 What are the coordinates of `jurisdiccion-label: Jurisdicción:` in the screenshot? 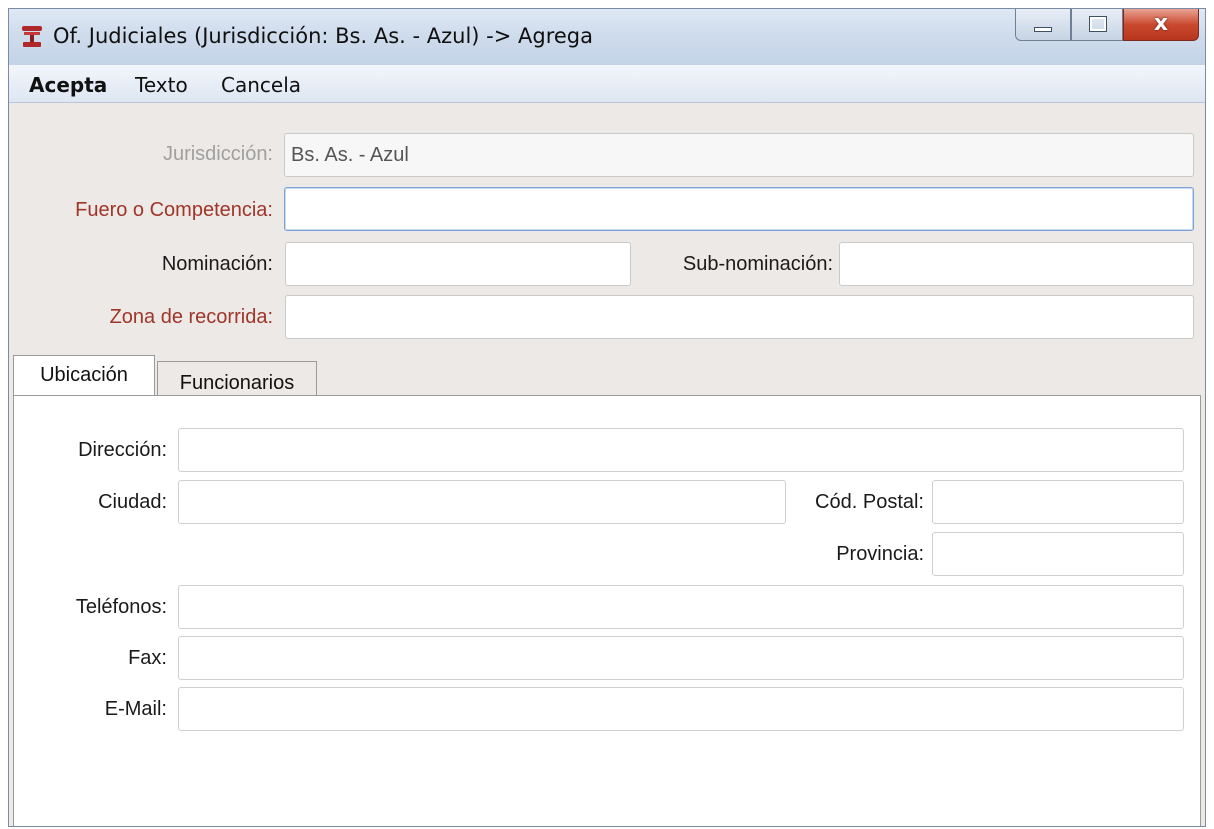 It's located at (217, 154).